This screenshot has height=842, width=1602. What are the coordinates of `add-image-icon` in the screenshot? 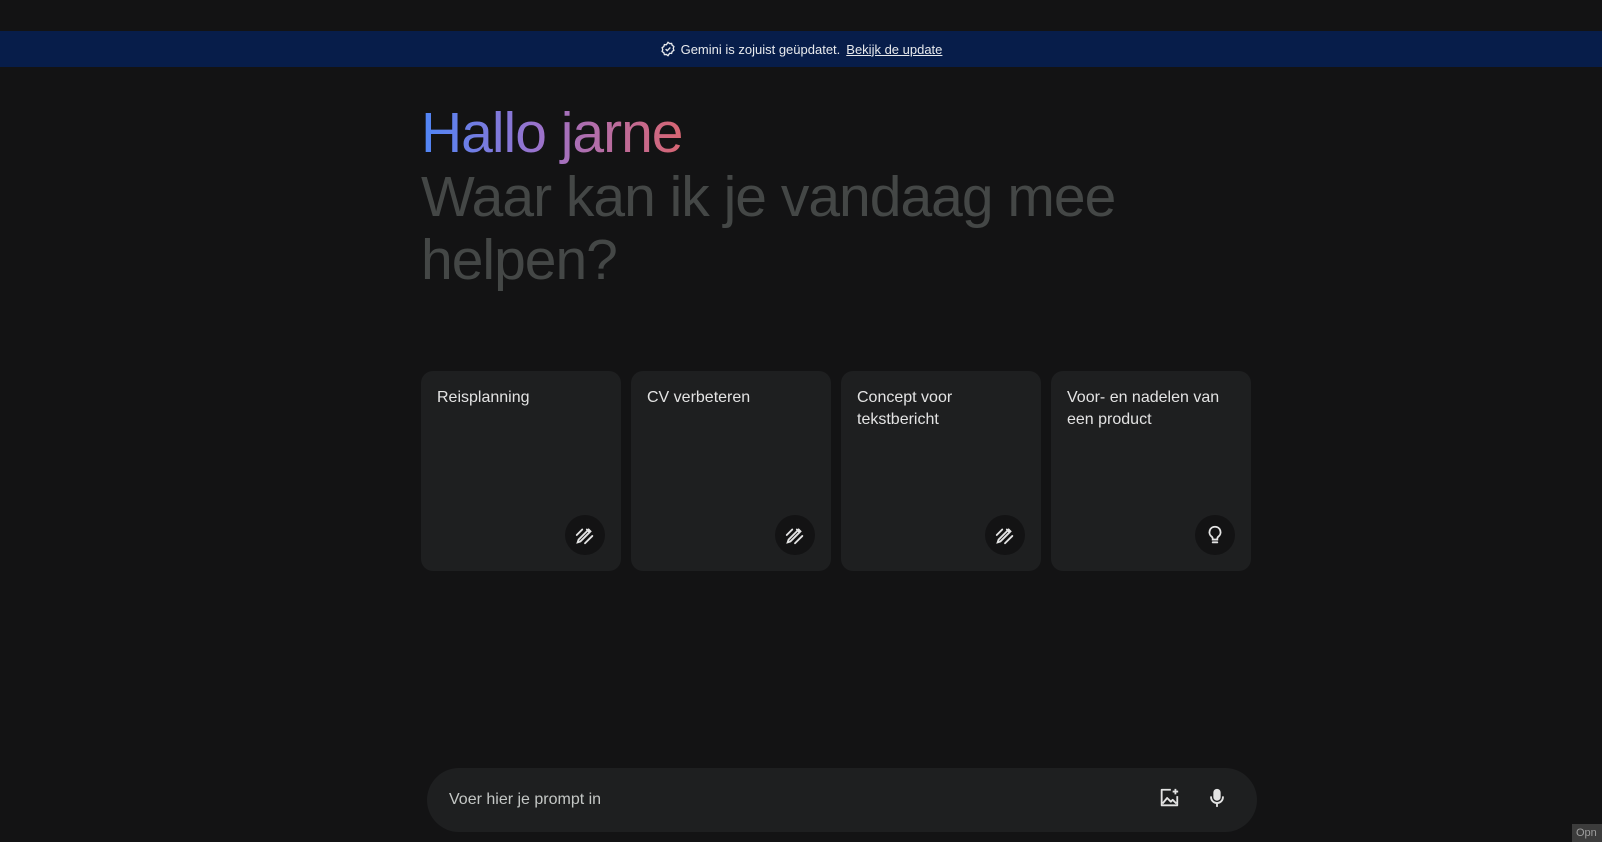 It's located at (1169, 800).